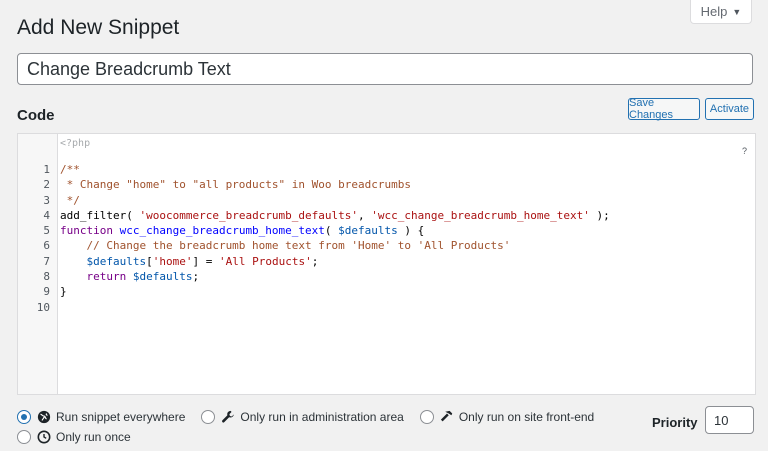  I want to click on scope-option-label: Only run once, so click(93, 437).